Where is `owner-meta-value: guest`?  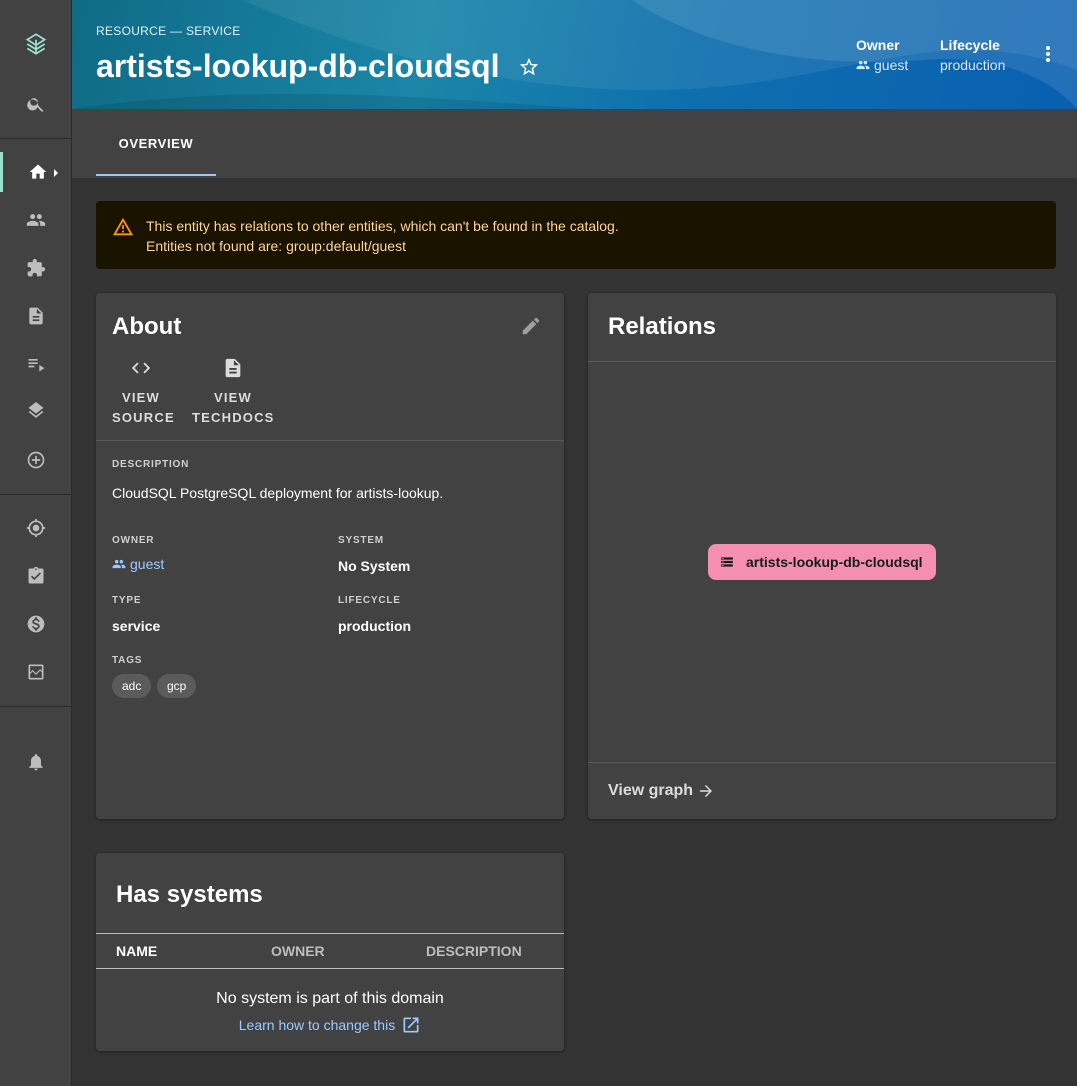
owner-meta-value: guest is located at coordinates (882, 65).